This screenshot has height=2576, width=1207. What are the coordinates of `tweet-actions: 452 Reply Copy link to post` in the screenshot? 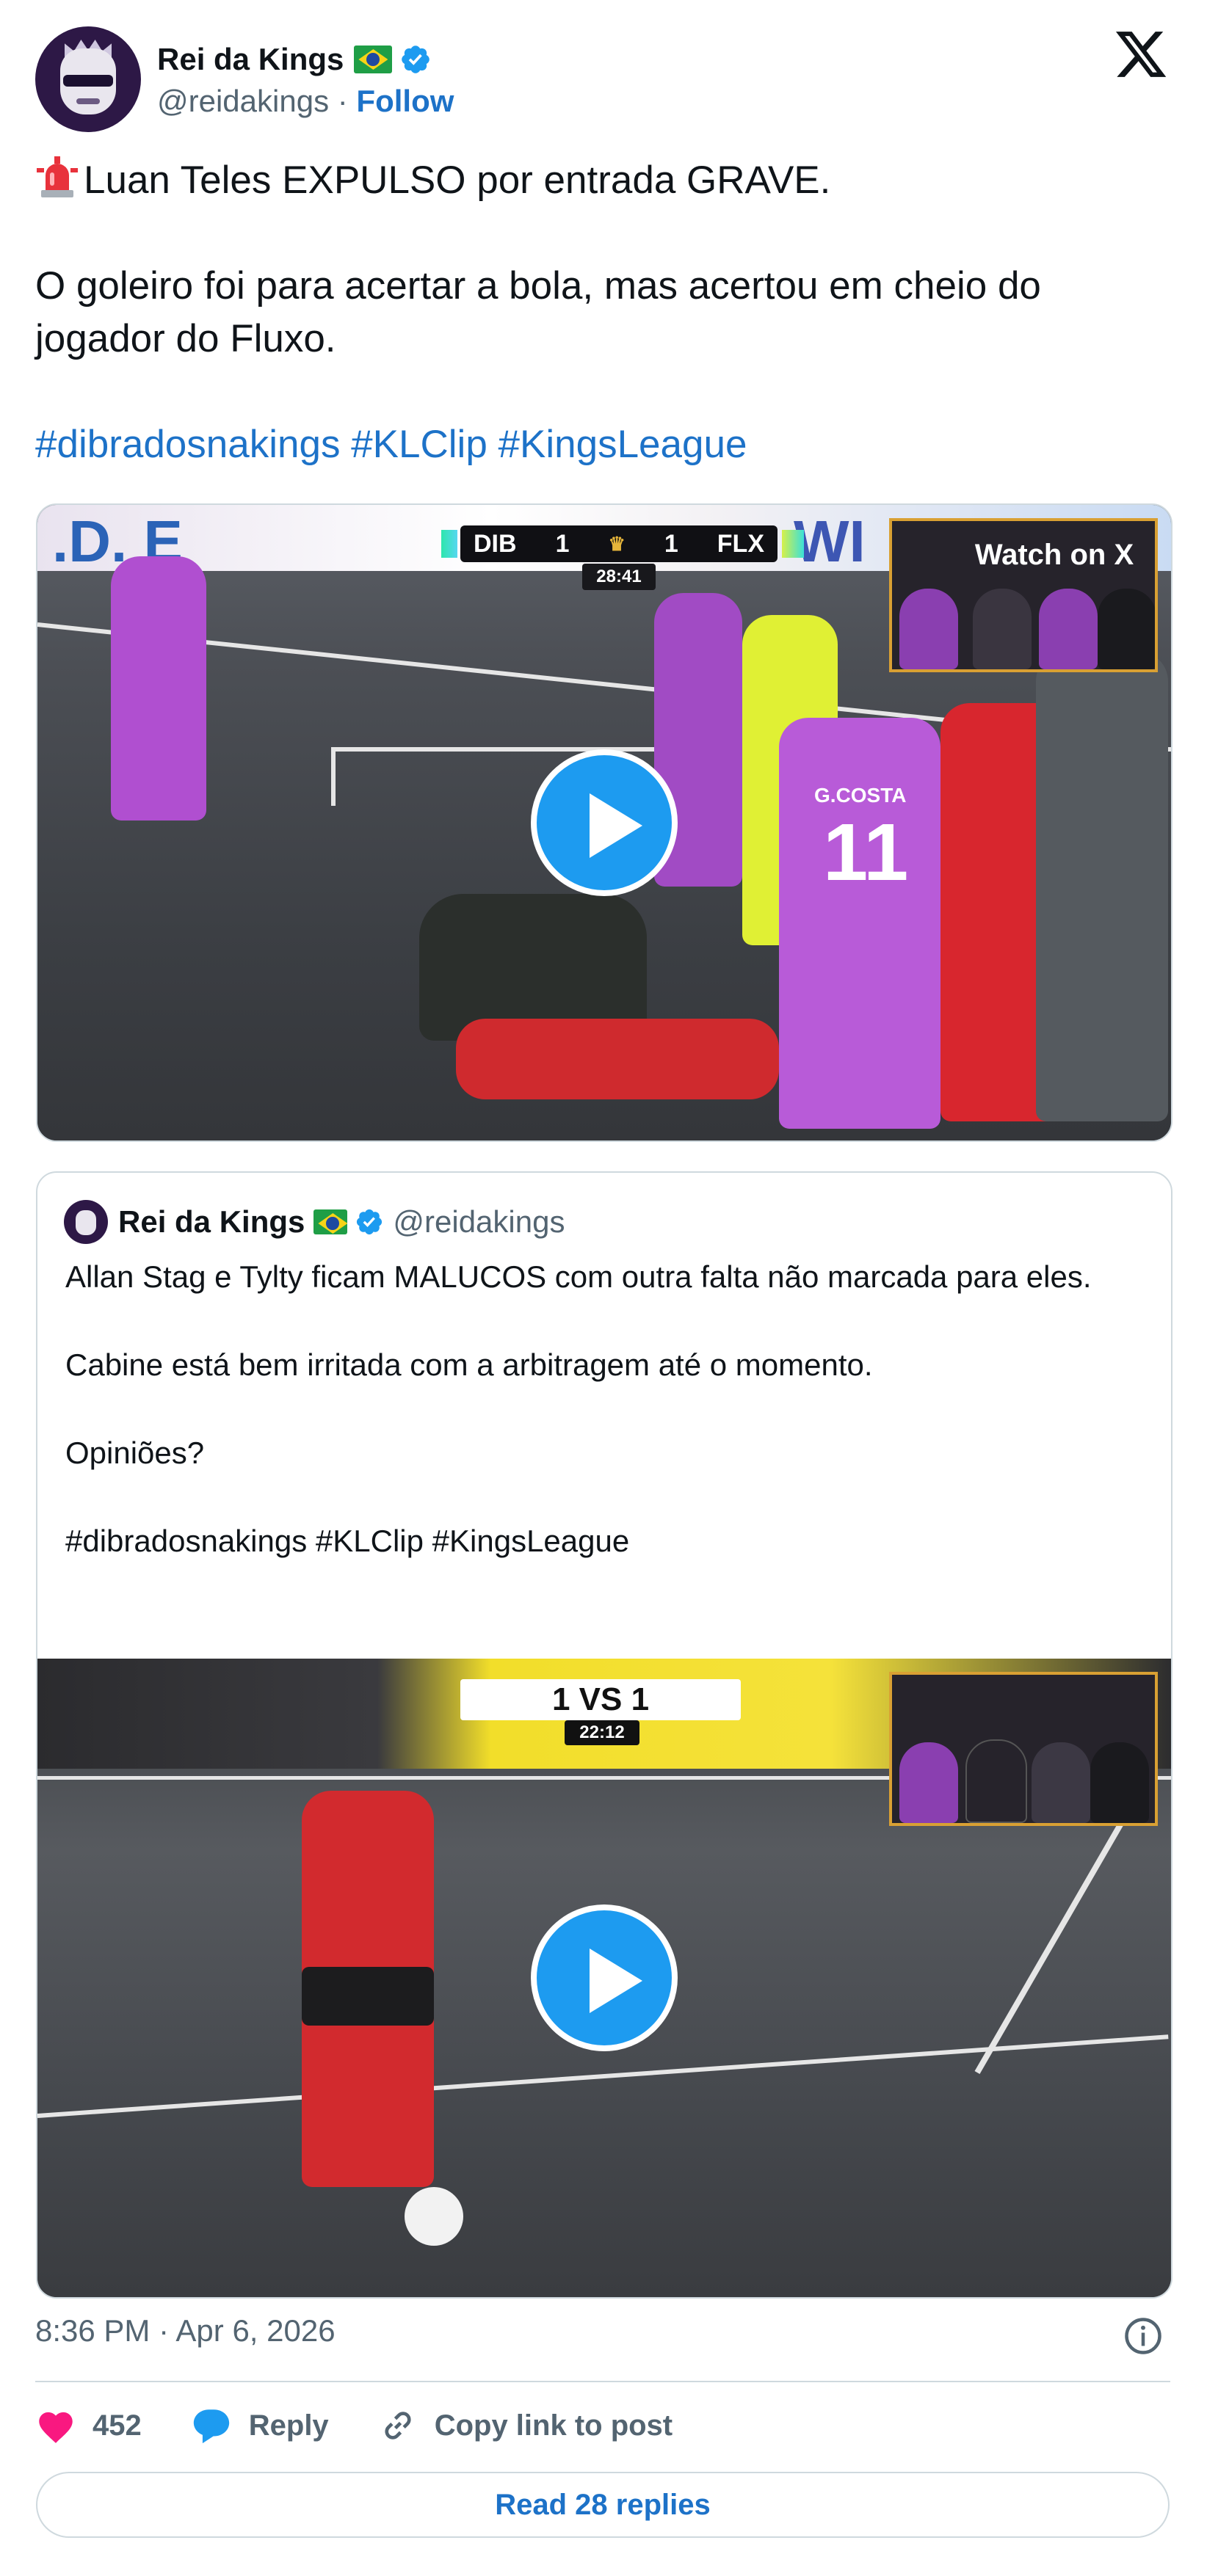 It's located at (378, 2425).